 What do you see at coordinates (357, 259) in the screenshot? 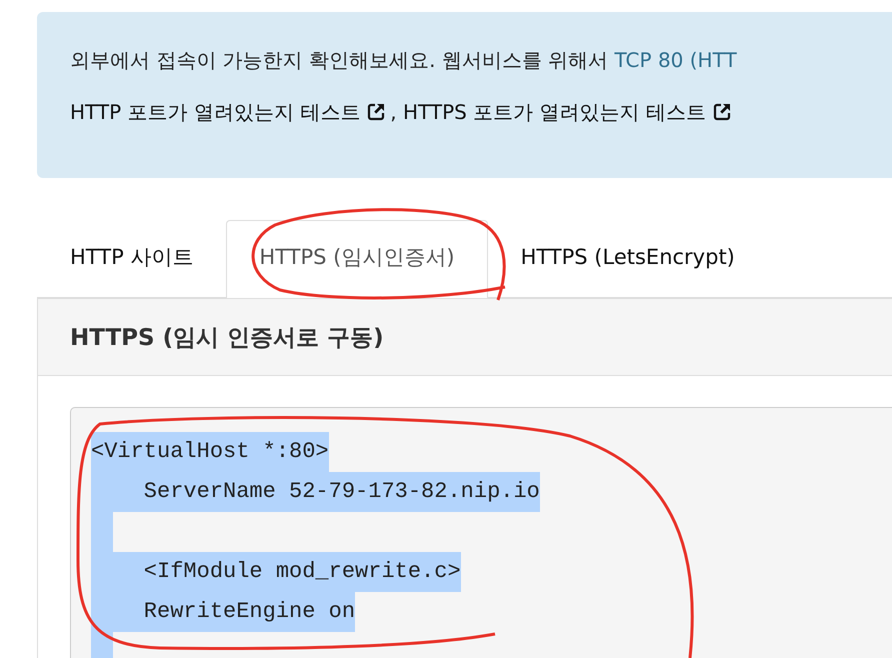
I see `tab: HTTPS (임시인증서)` at bounding box center [357, 259].